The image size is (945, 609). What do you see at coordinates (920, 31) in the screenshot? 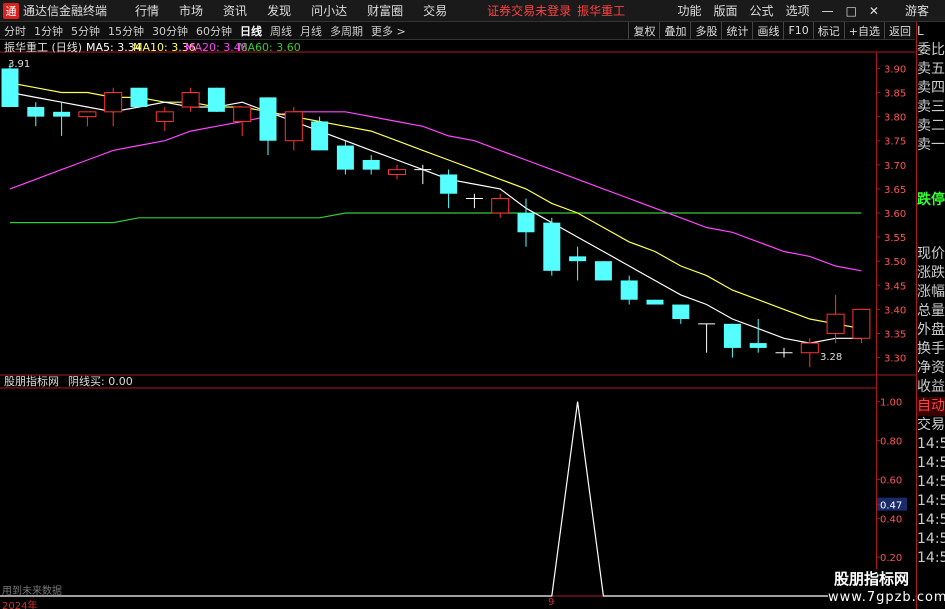
I see `quote-header: L` at bounding box center [920, 31].